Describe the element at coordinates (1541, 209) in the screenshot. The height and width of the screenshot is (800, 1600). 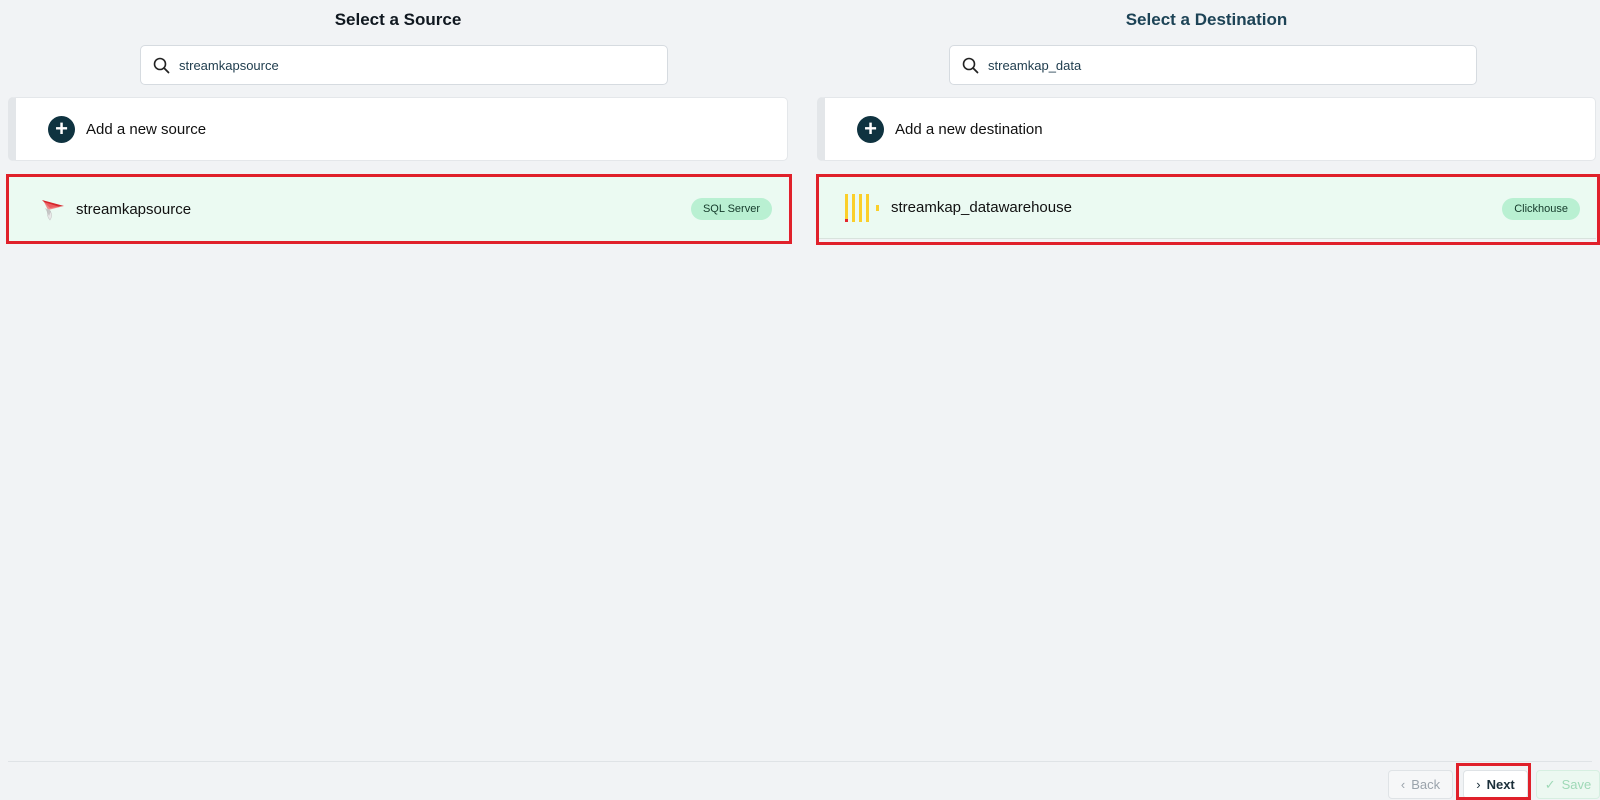
I see `destination-type-badge: Clickhouse` at that location.